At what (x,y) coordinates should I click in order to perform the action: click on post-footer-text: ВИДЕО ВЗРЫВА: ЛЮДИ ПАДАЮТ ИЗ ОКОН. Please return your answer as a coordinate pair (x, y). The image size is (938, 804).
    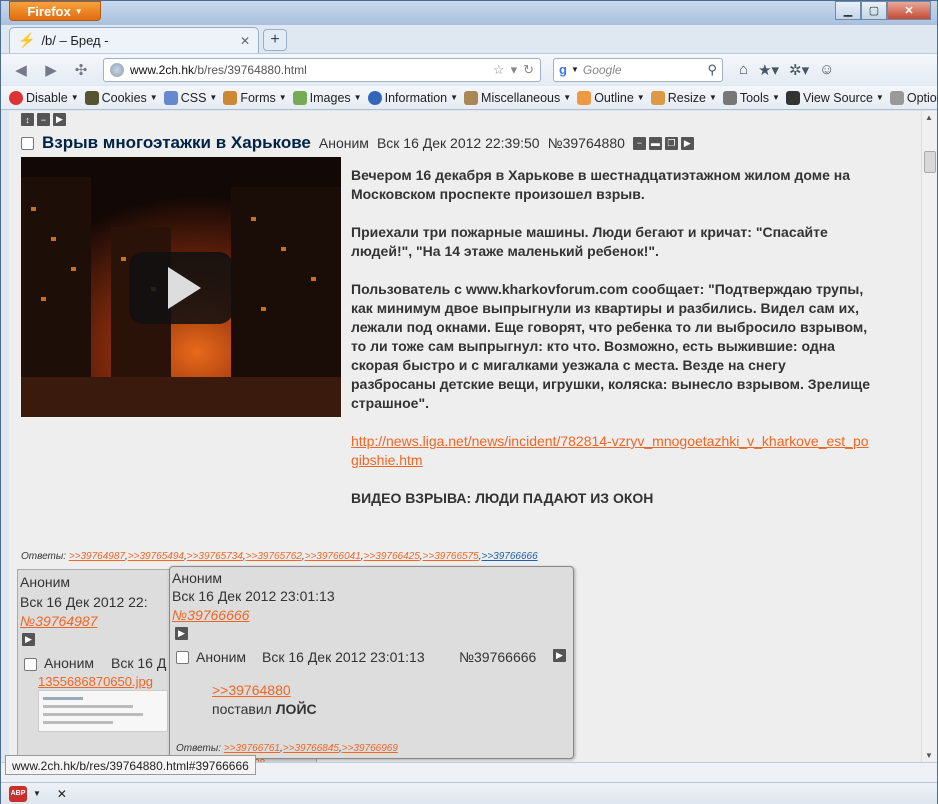
    Looking at the image, I should click on (502, 498).